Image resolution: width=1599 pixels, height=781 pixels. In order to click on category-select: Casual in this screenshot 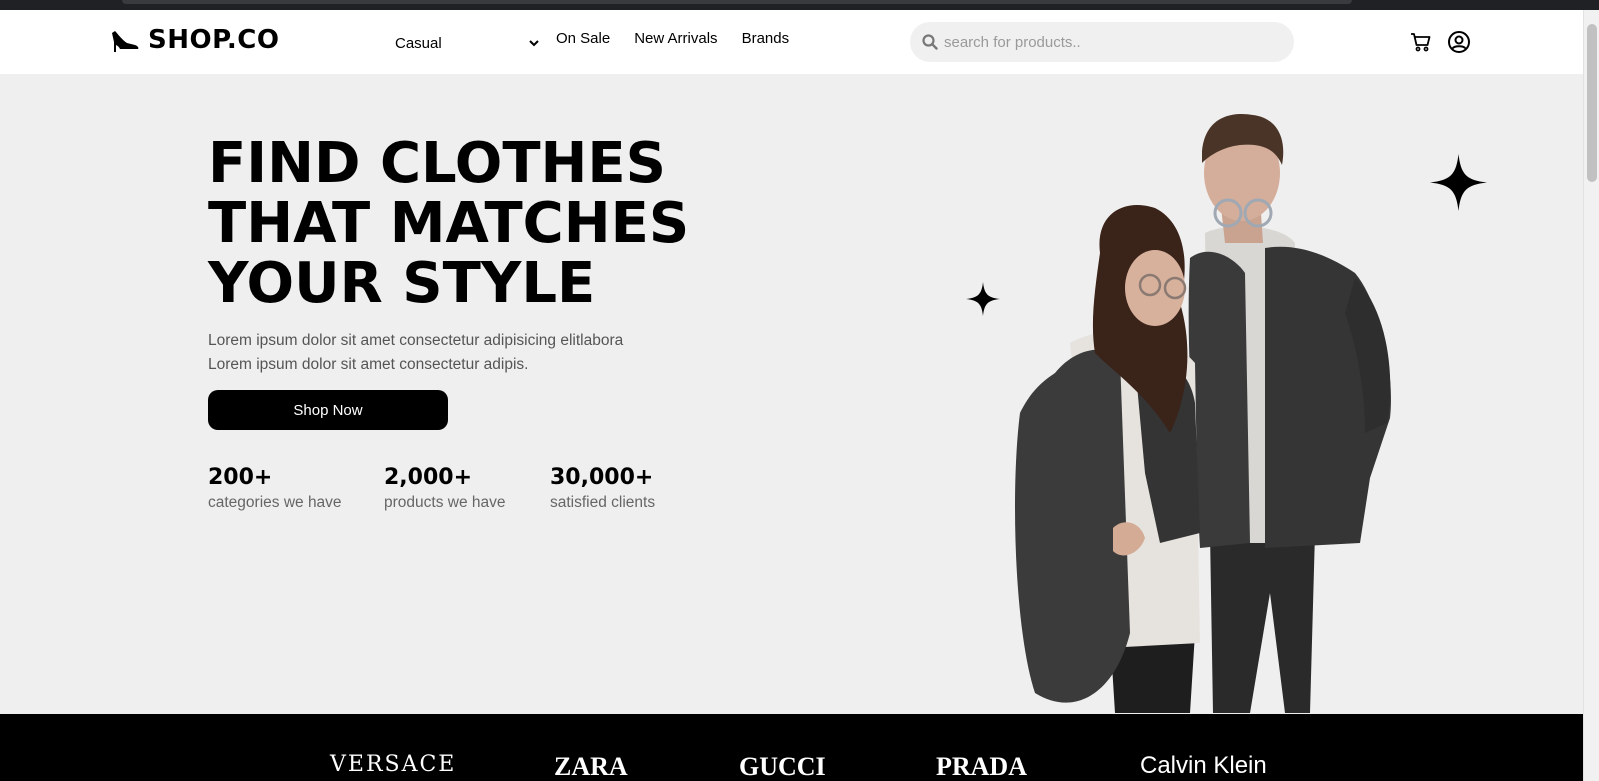, I will do `click(467, 43)`.